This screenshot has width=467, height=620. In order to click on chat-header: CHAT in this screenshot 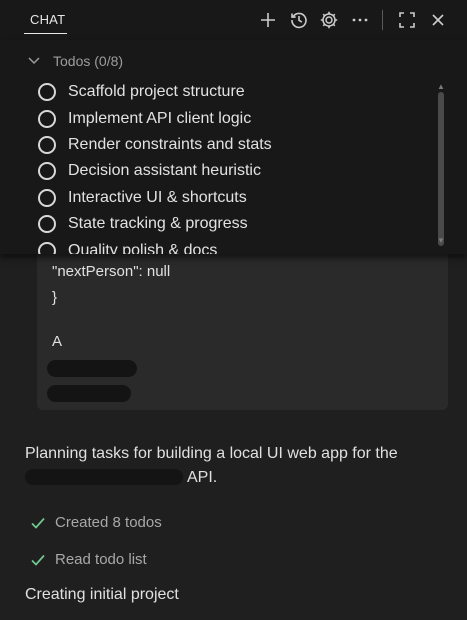, I will do `click(233, 20)`.